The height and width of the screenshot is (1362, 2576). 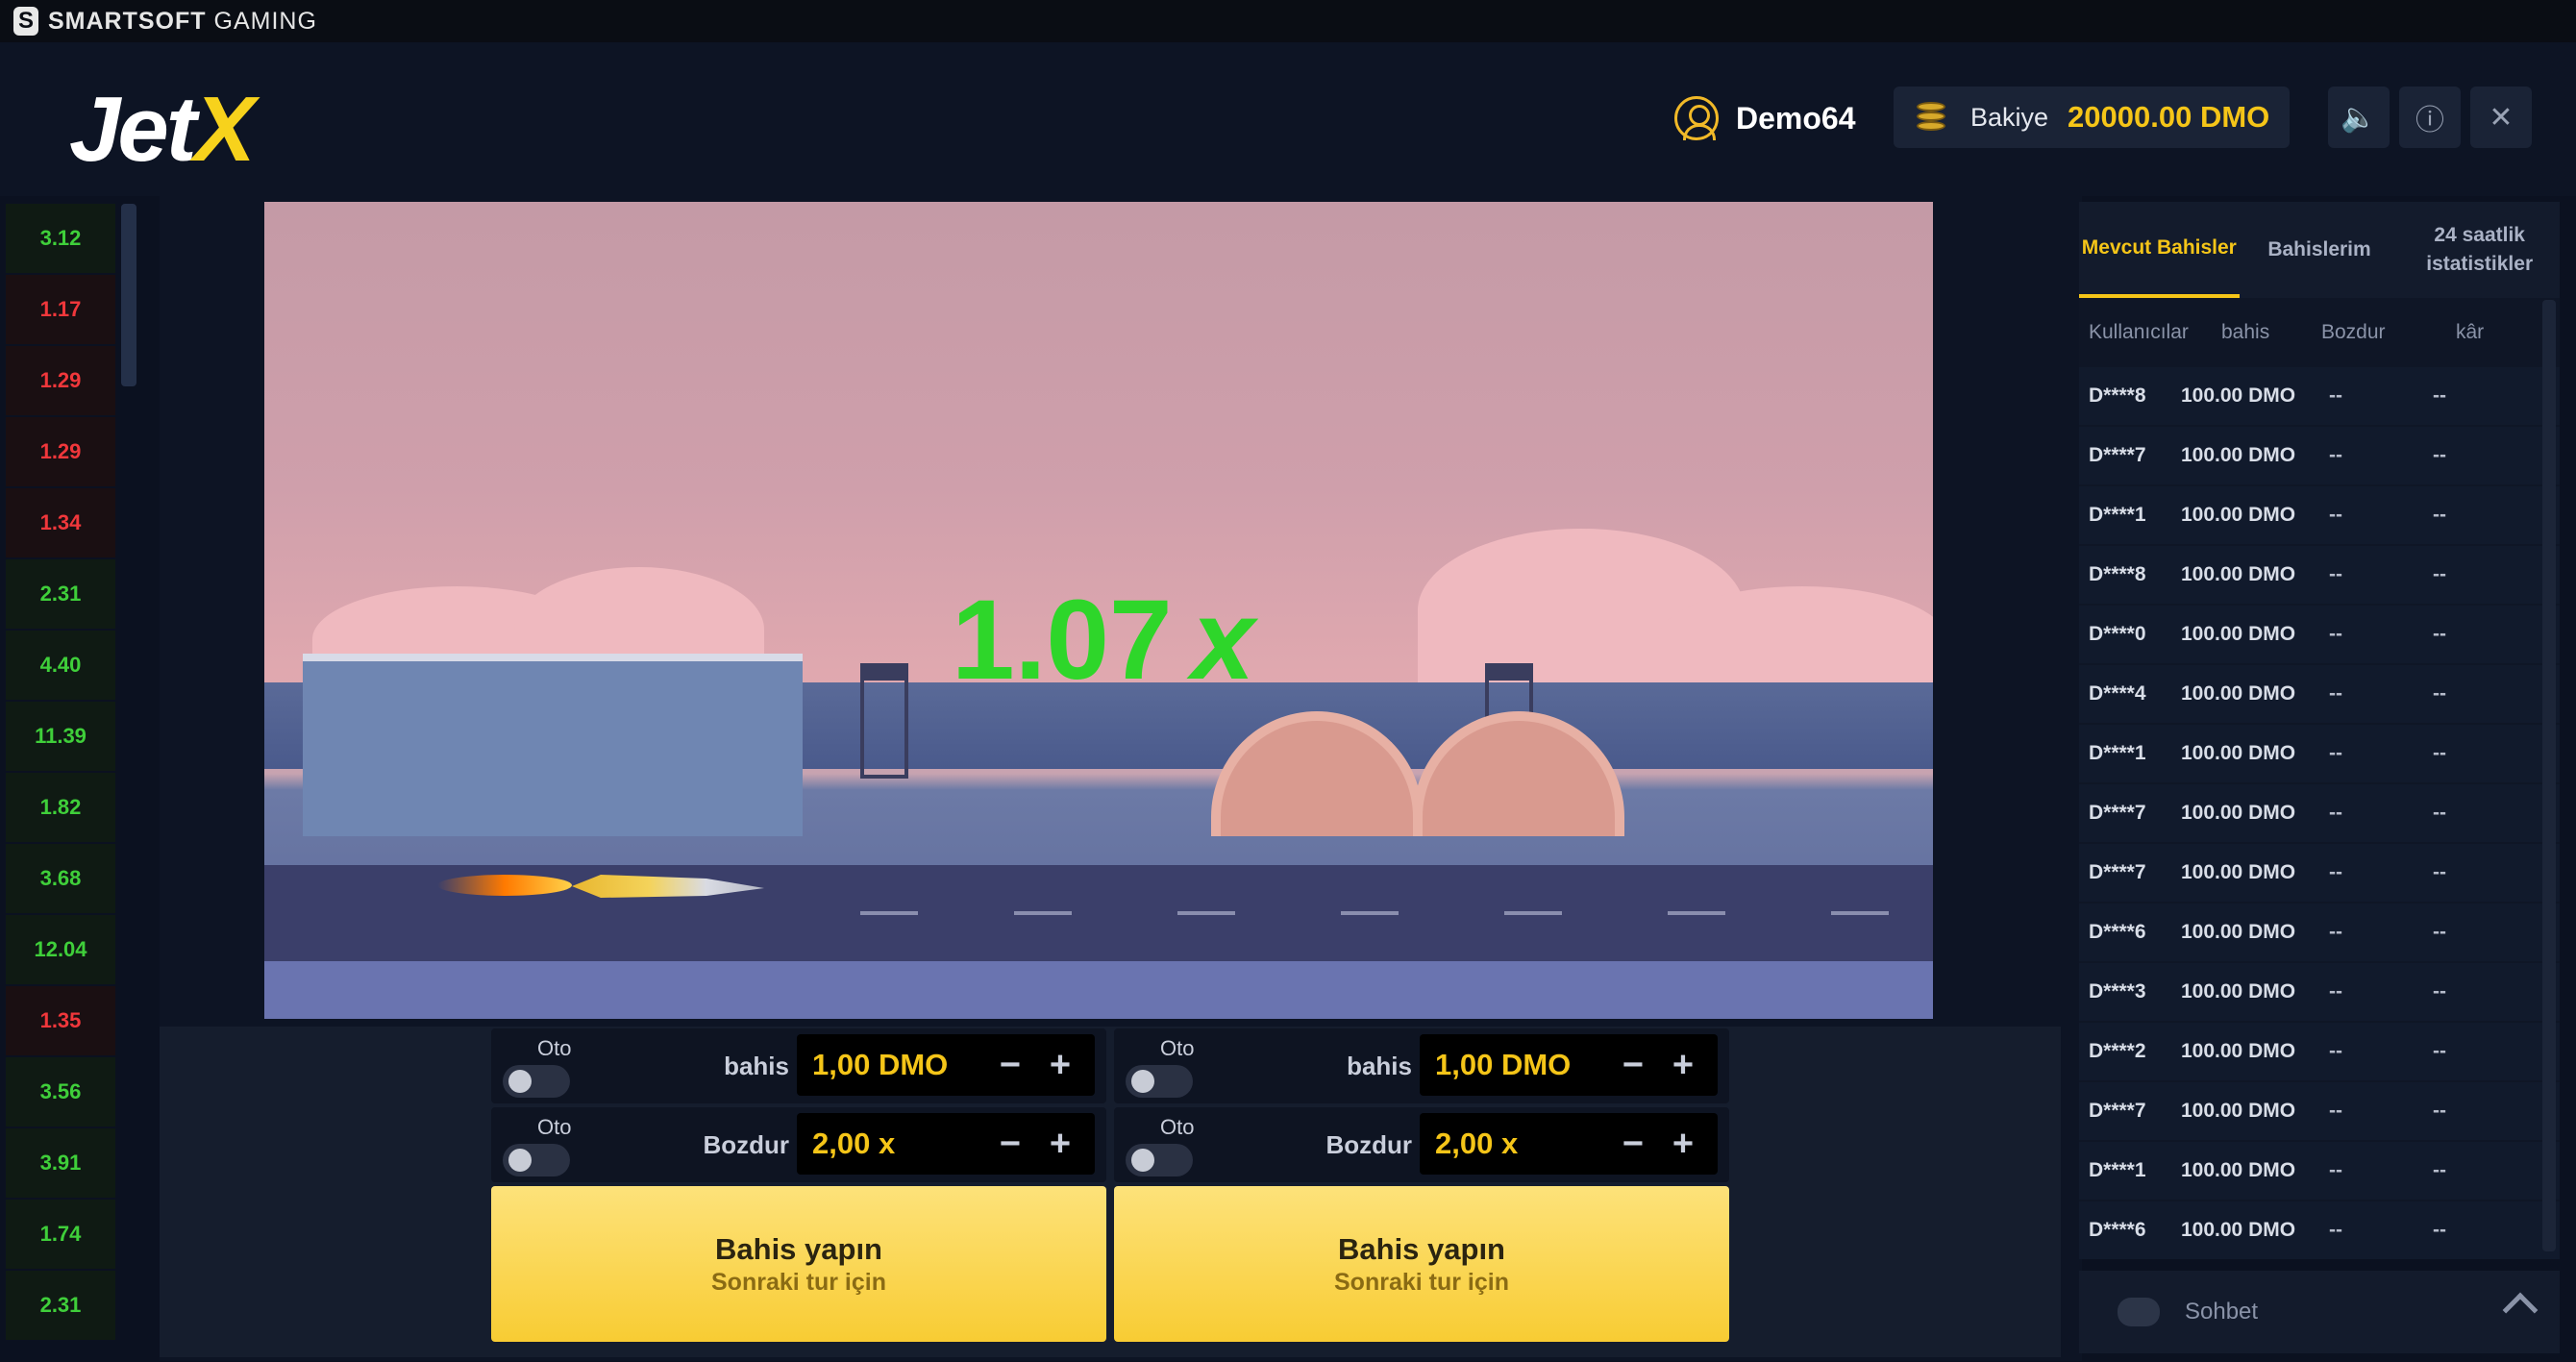 I want to click on bet-user: D****3, so click(x=2117, y=992).